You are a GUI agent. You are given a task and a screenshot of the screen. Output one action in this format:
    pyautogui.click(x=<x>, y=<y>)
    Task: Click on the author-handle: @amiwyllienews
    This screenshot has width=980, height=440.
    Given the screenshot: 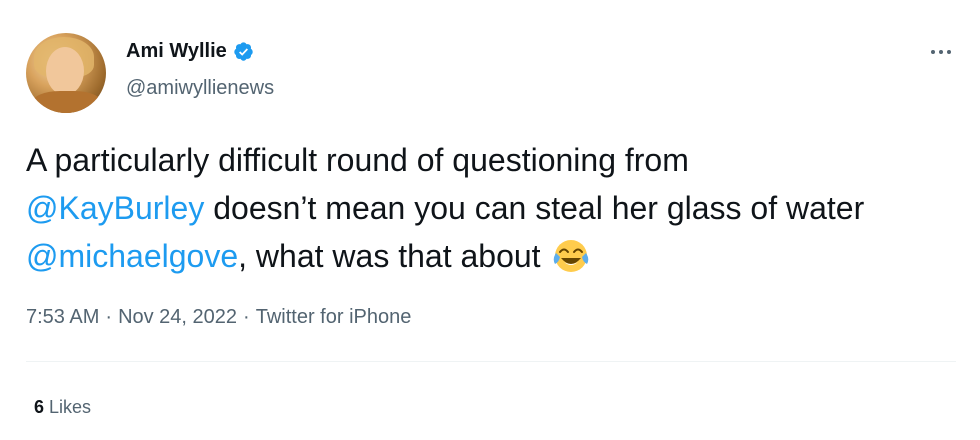 What is the action you would take?
    pyautogui.click(x=200, y=88)
    